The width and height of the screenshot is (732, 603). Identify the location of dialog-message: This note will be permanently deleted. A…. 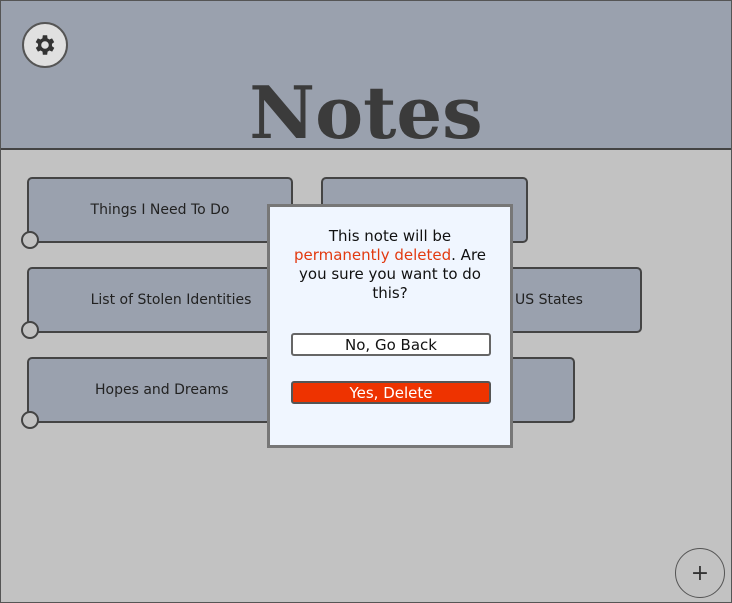
(390, 265).